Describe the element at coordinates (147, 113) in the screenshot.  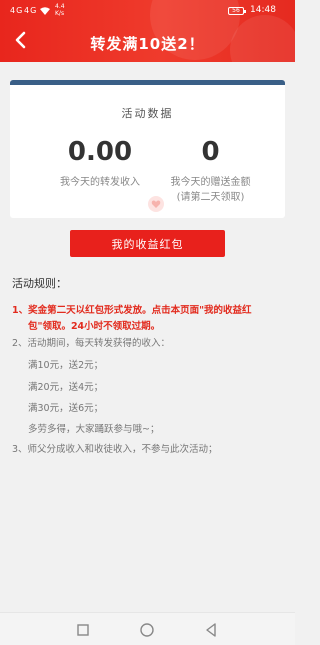
I see `stats-card-title: 活动数据` at that location.